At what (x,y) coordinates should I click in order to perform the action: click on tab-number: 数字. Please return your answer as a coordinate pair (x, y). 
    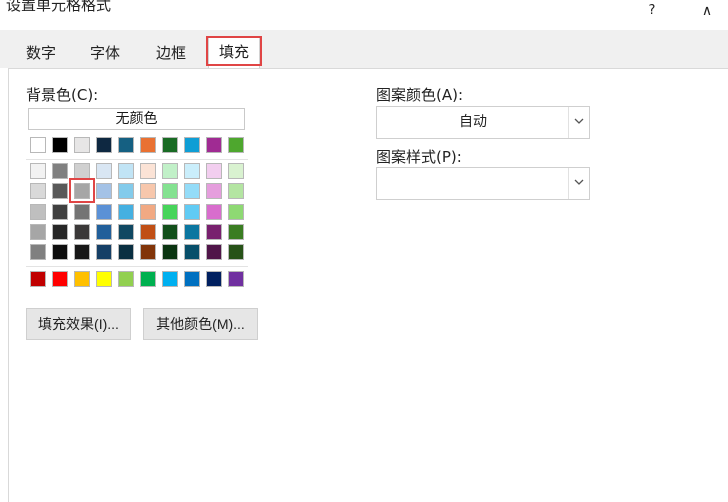
    Looking at the image, I should click on (41, 53).